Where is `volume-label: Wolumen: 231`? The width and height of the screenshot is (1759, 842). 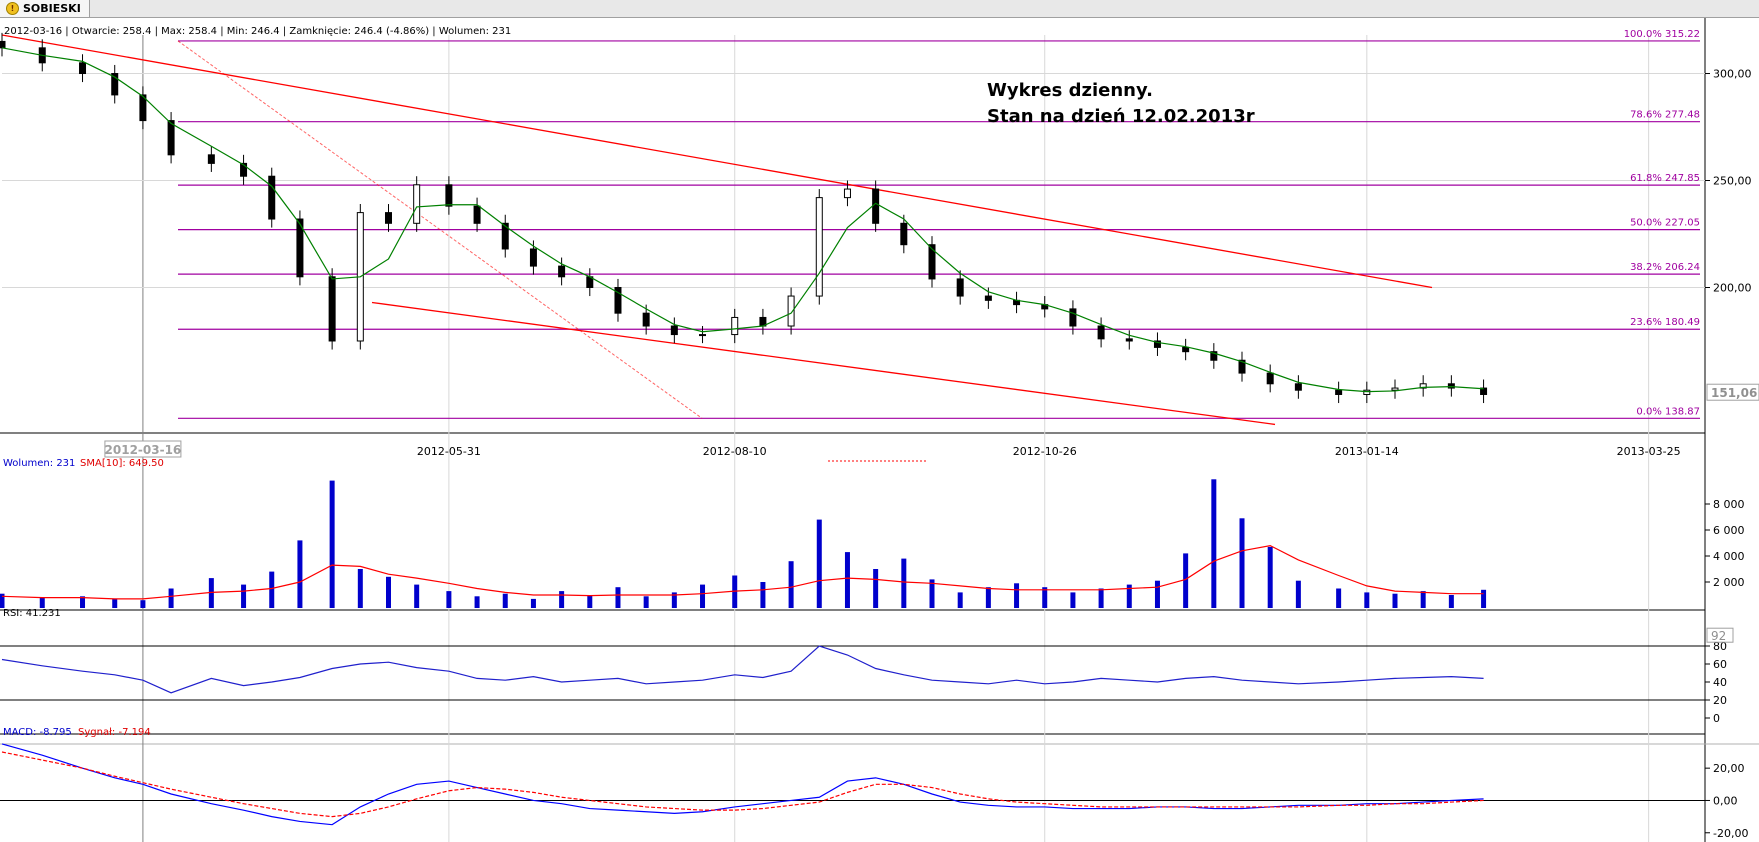
volume-label: Wolumen: 231 is located at coordinates (39, 463).